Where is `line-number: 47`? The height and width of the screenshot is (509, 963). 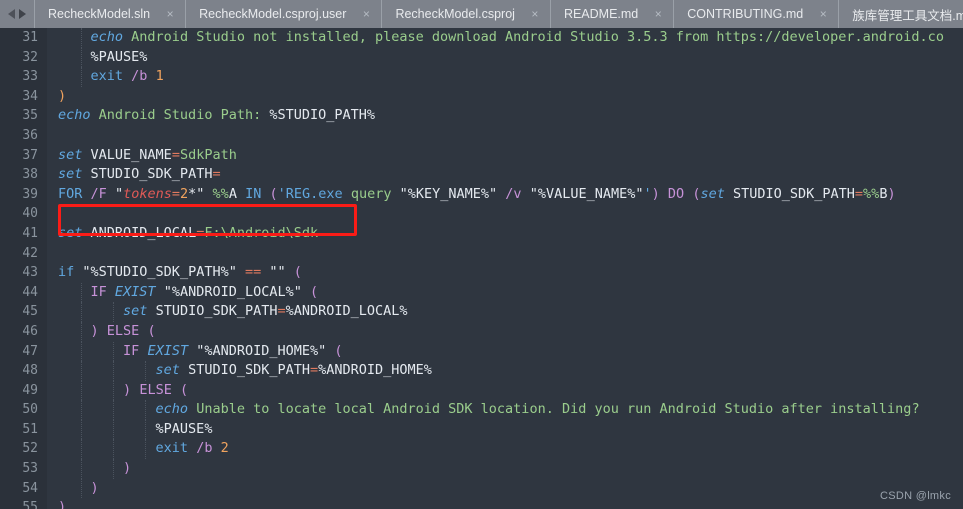
line-number: 47 is located at coordinates (23, 351).